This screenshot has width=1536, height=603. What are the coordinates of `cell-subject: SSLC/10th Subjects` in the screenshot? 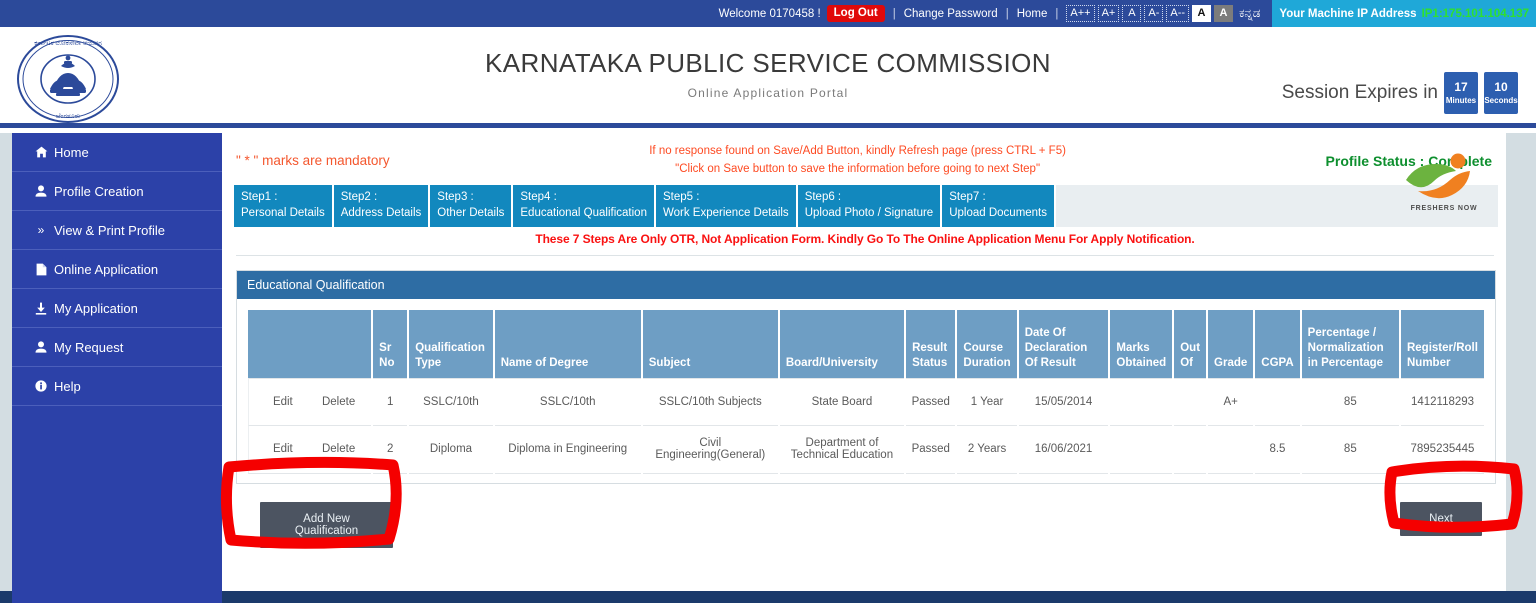 It's located at (710, 401).